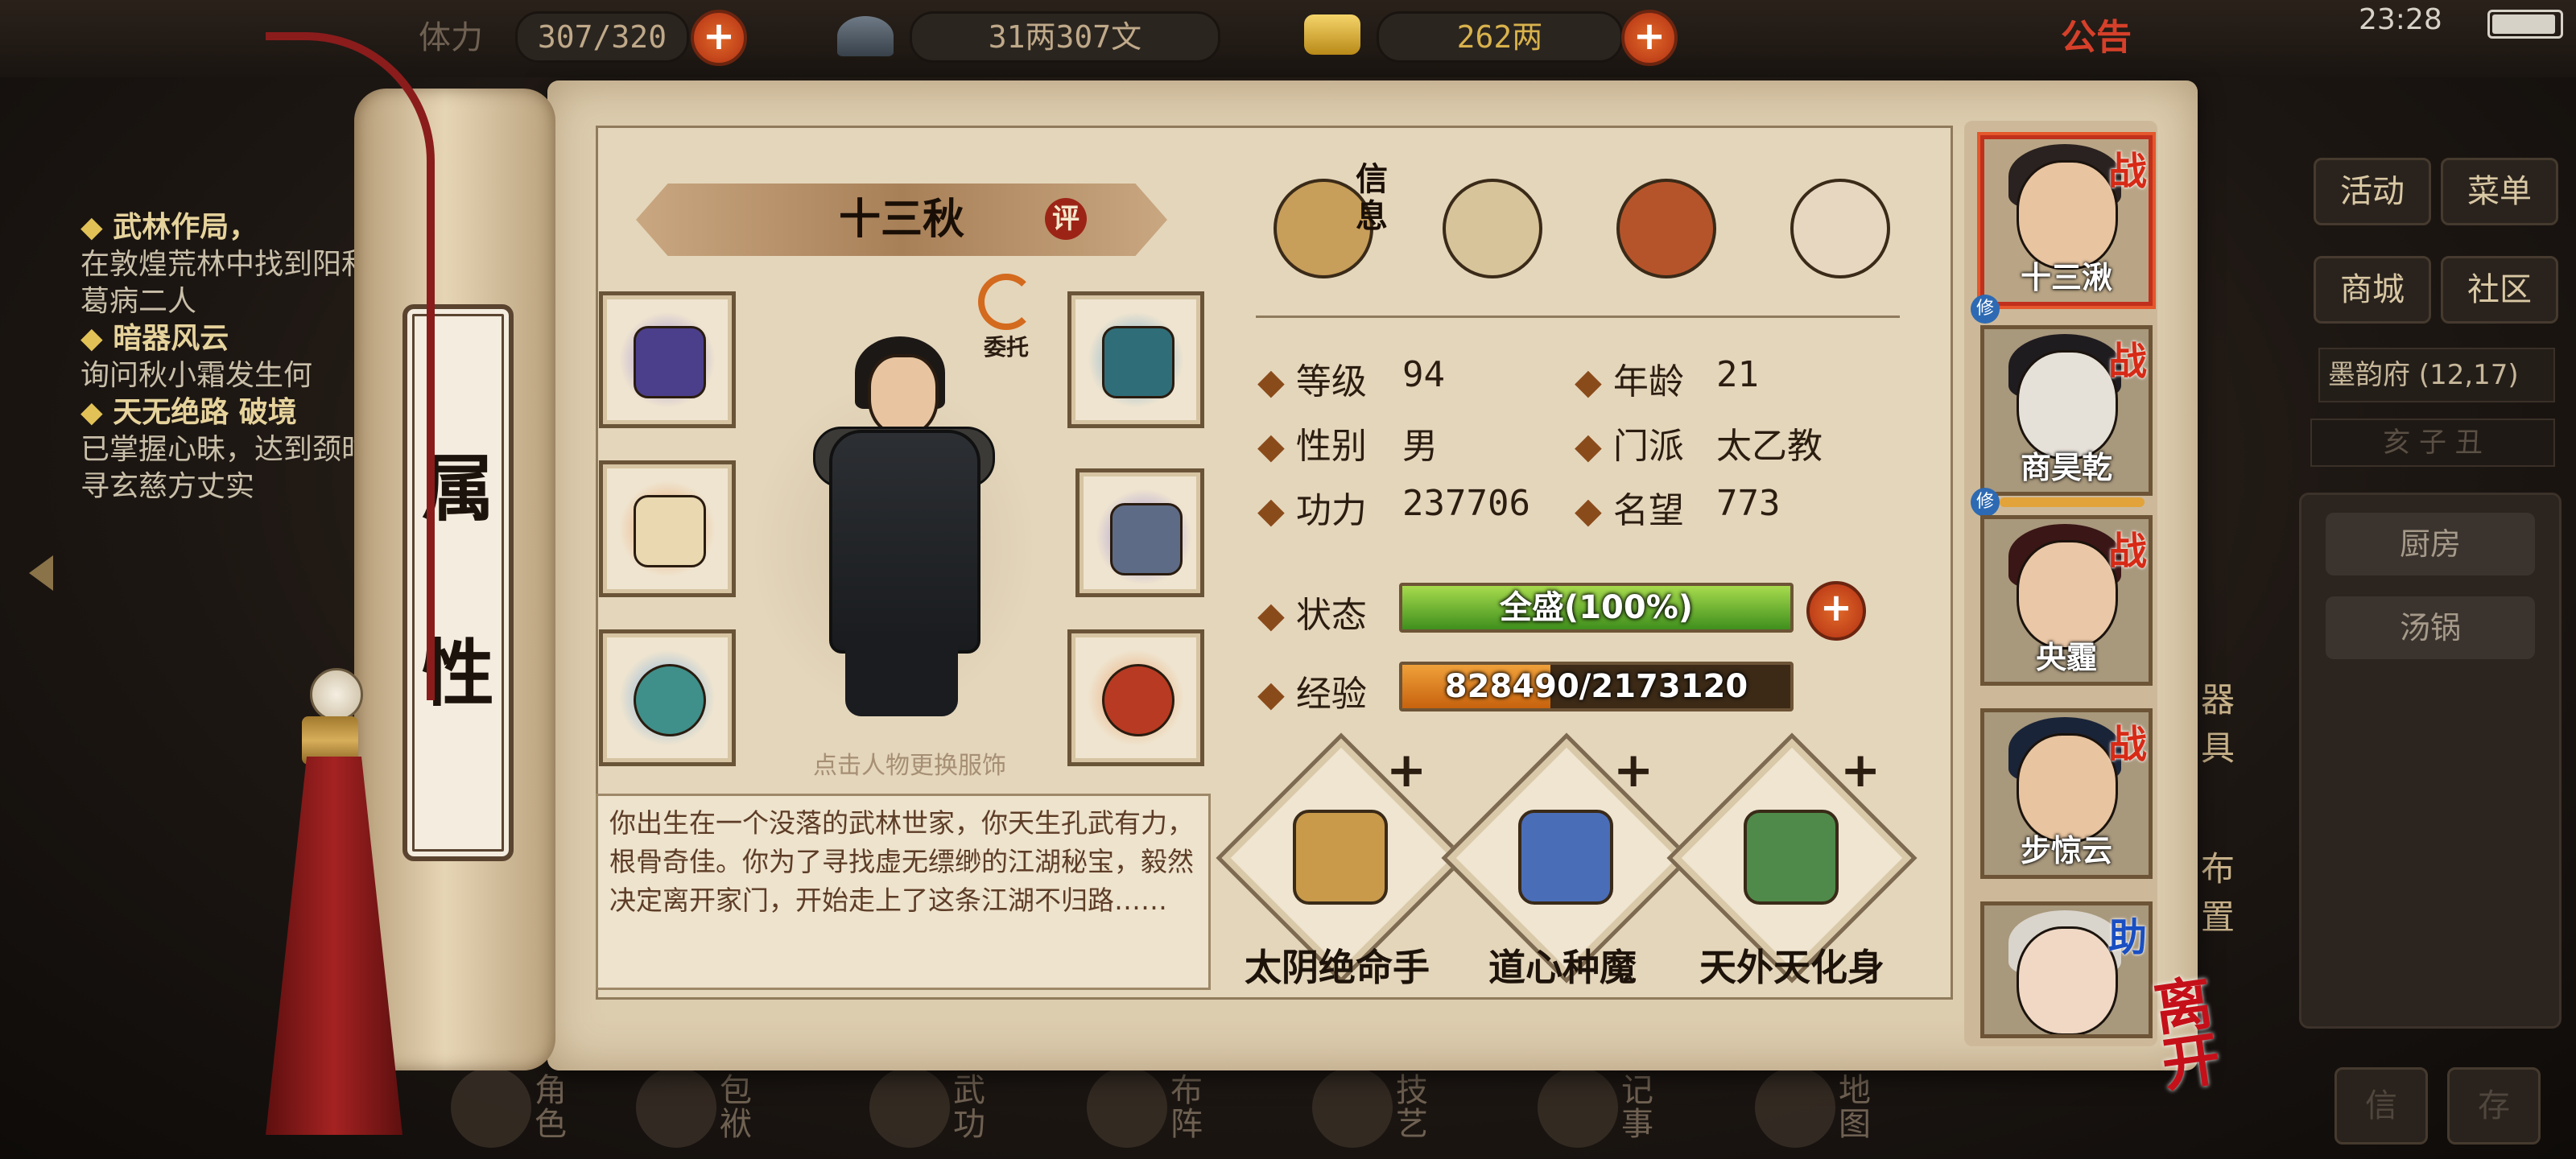 Image resolution: width=2576 pixels, height=1159 pixels. I want to click on restore-state-button: +, so click(1836, 611).